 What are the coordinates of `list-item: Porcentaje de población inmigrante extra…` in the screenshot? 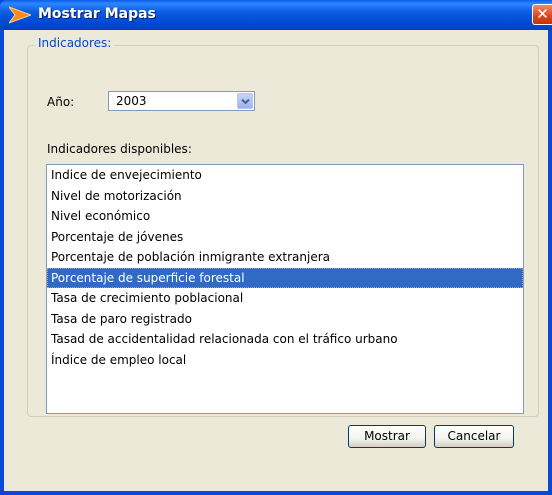 It's located at (285, 257).